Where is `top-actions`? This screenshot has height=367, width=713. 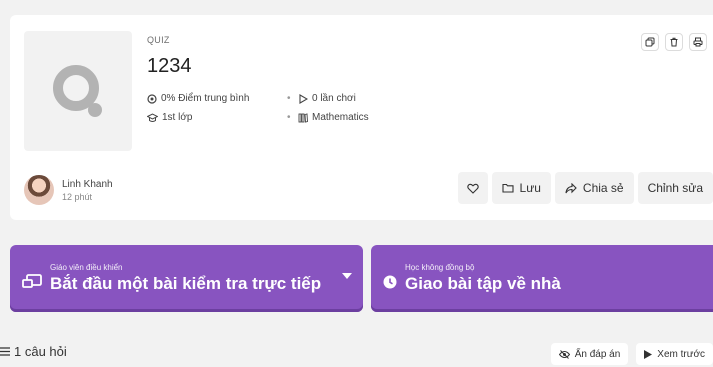
top-actions is located at coordinates (674, 42).